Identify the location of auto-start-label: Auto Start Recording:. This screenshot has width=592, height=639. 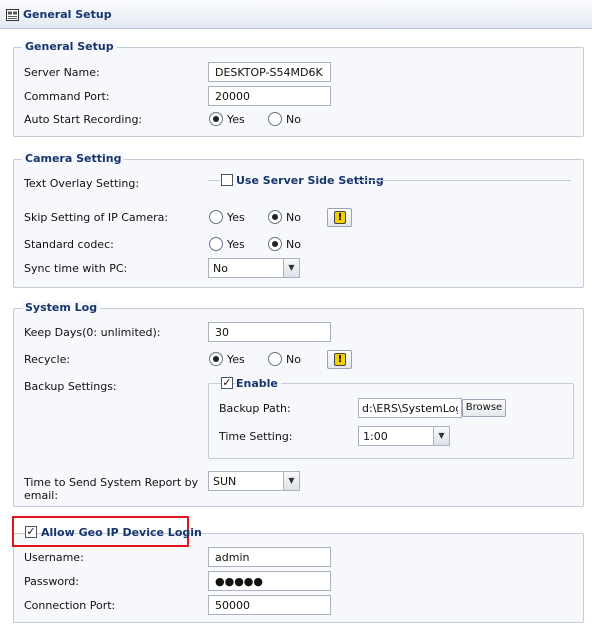
(83, 119).